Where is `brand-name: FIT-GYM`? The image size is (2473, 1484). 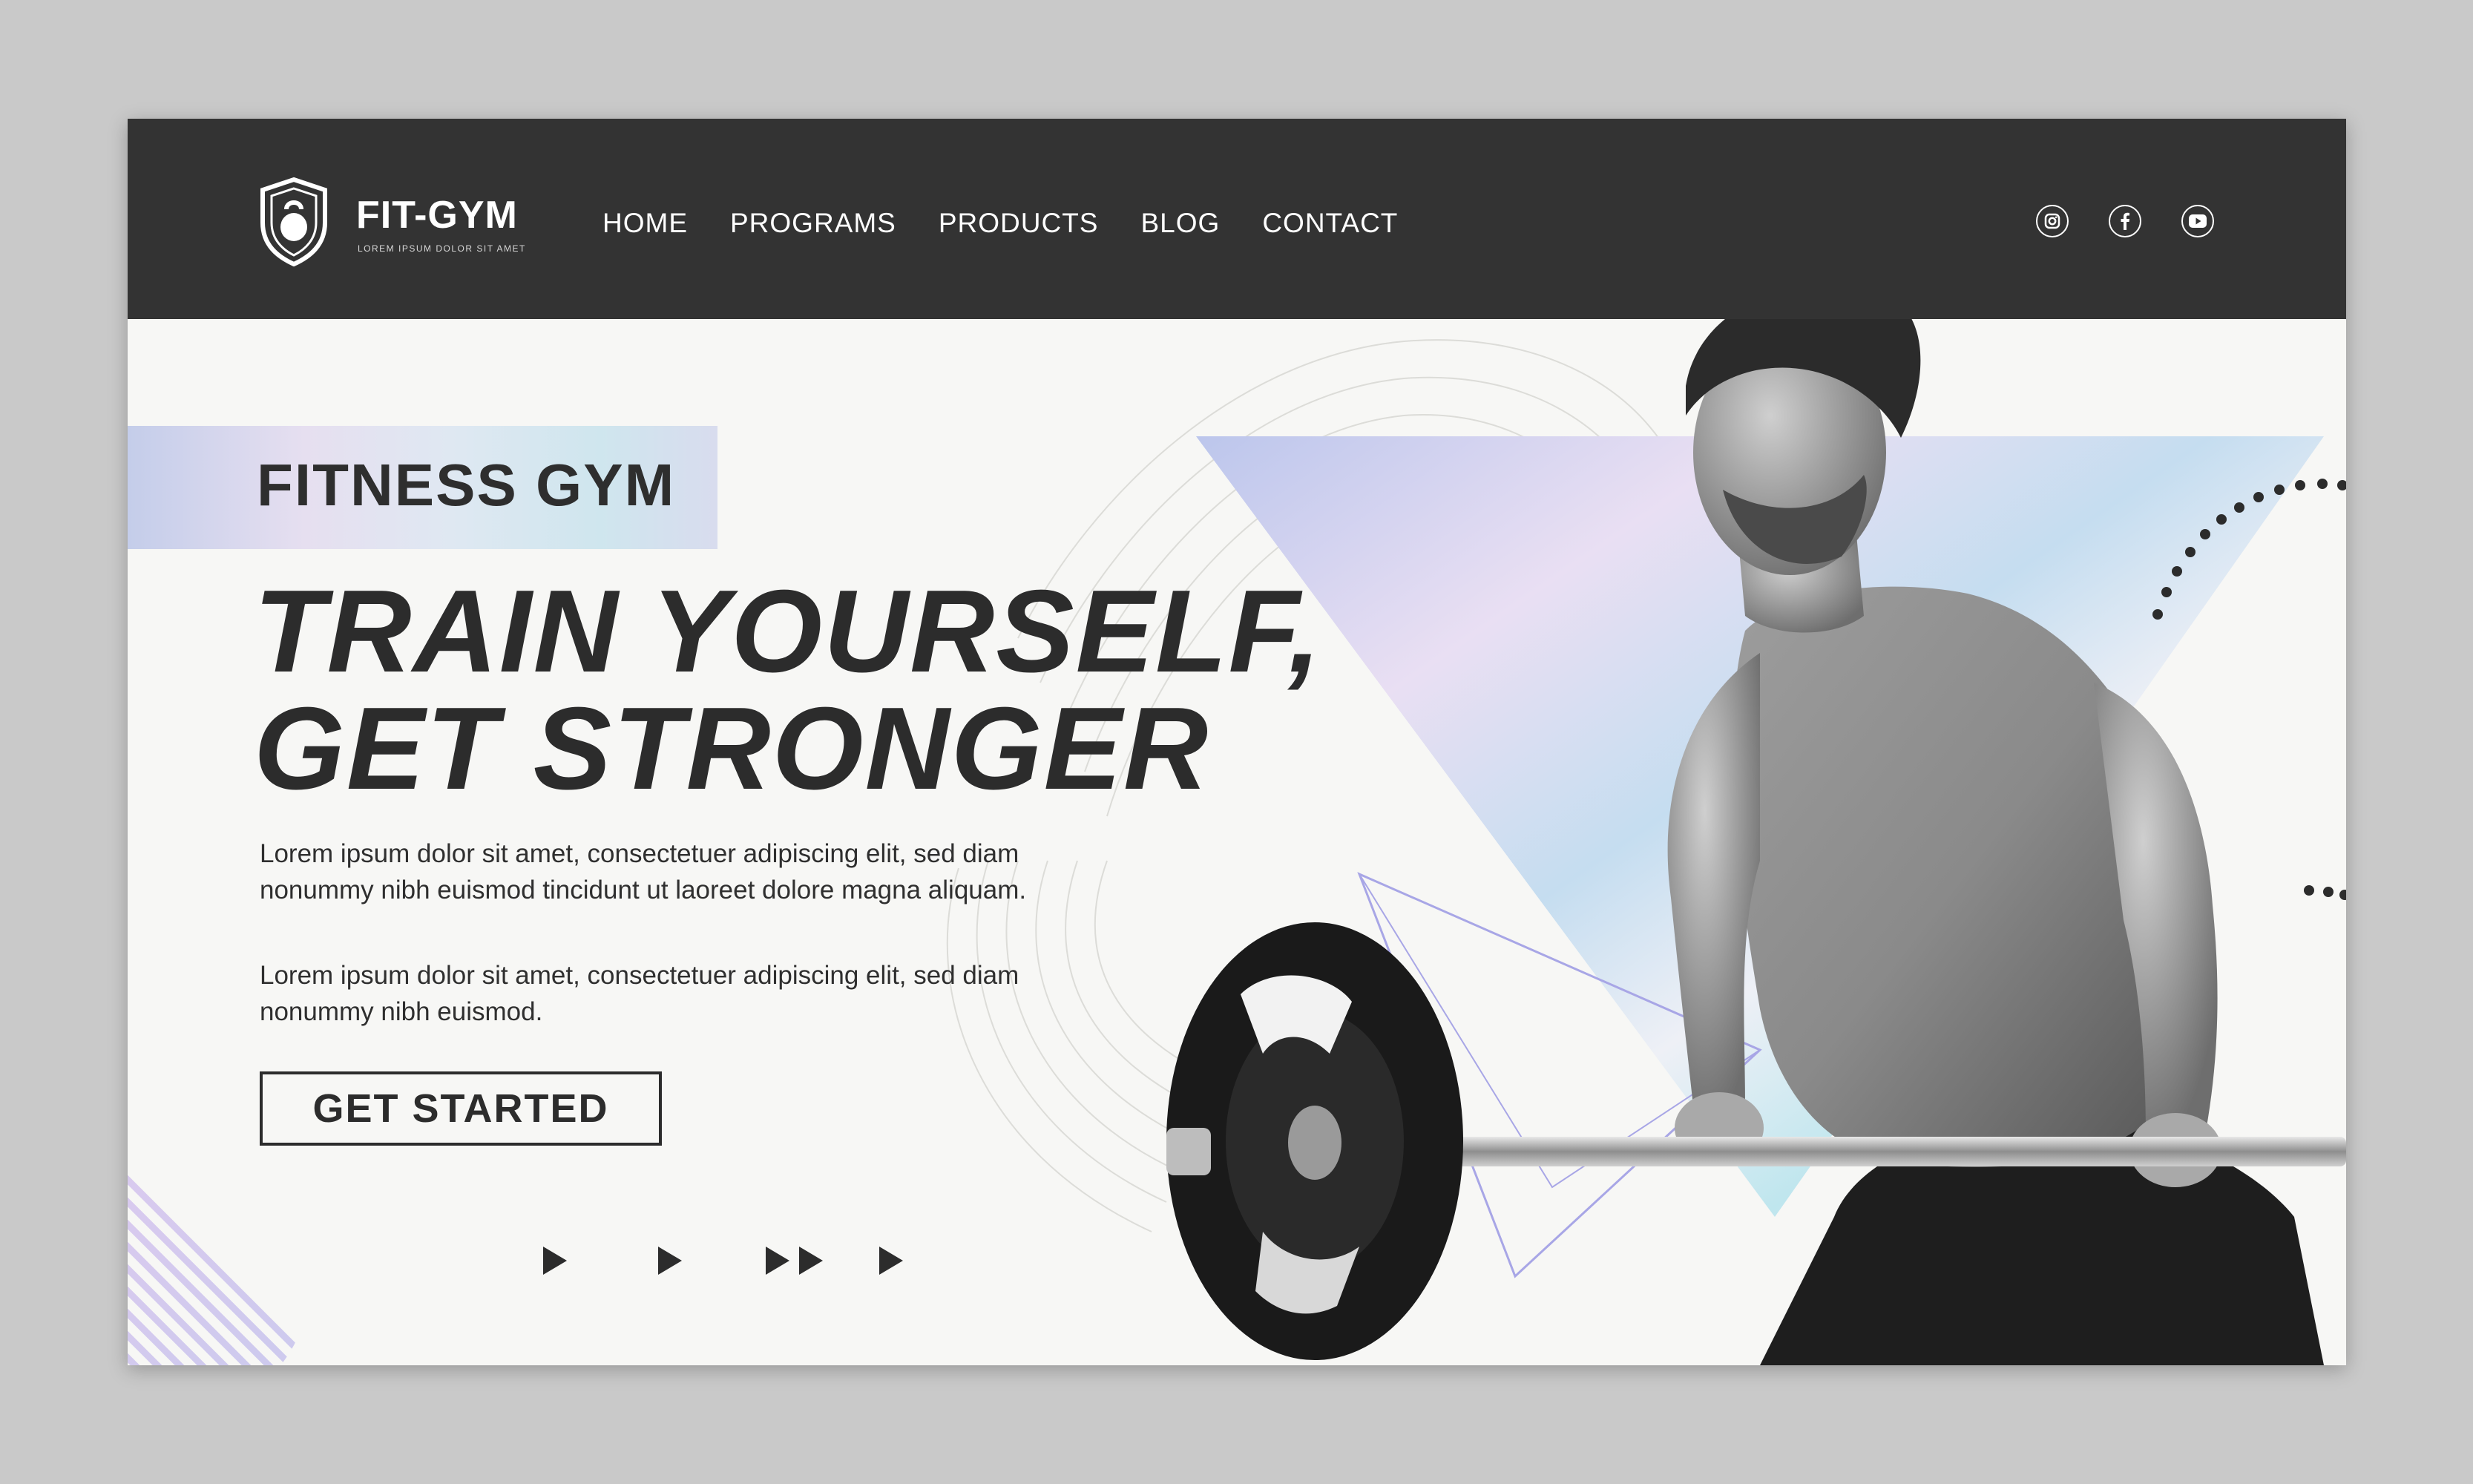
brand-name: FIT-GYM is located at coordinates (437, 215).